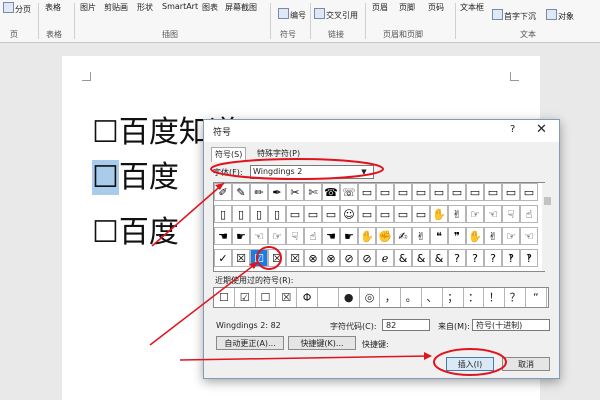  What do you see at coordinates (297, 169) in the screenshot?
I see `annotation-circle-font` at bounding box center [297, 169].